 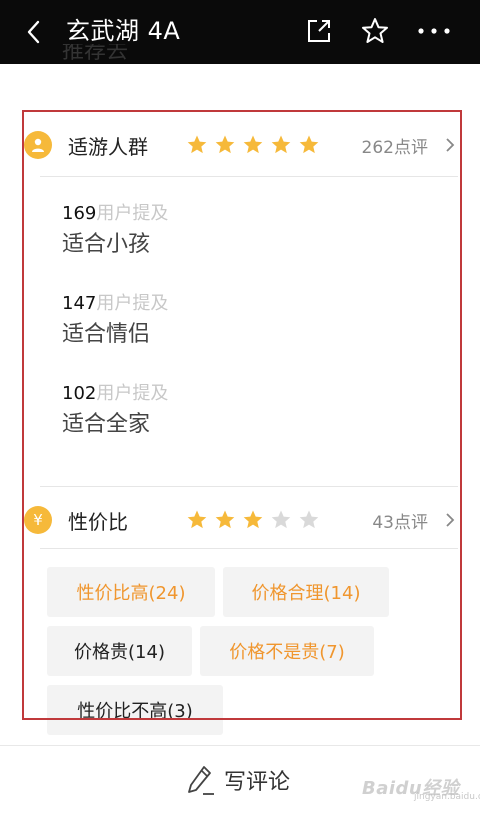 What do you see at coordinates (106, 334) in the screenshot?
I see `mention-label: 适合情侣` at bounding box center [106, 334].